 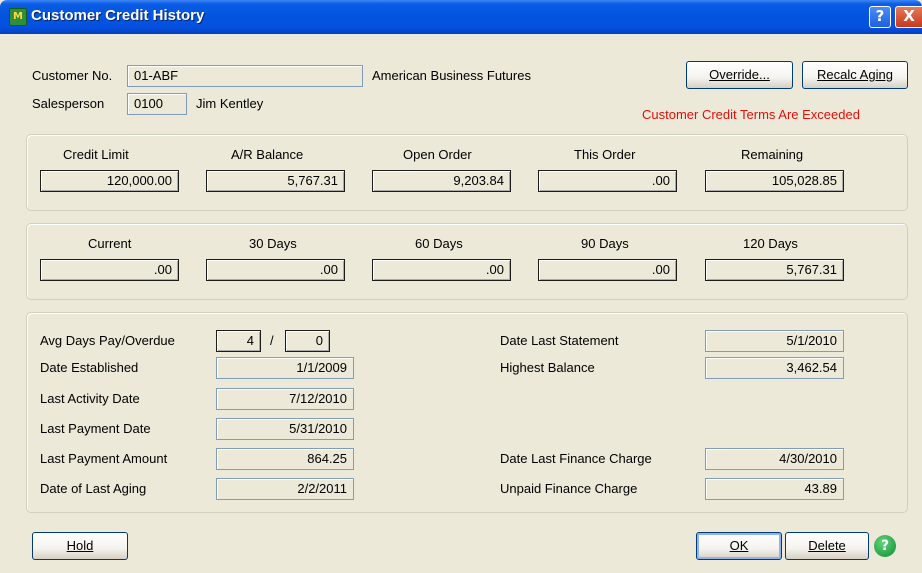 What do you see at coordinates (751, 114) in the screenshot?
I see `credit-warning: Customer Credit Terms Are Exceeded` at bounding box center [751, 114].